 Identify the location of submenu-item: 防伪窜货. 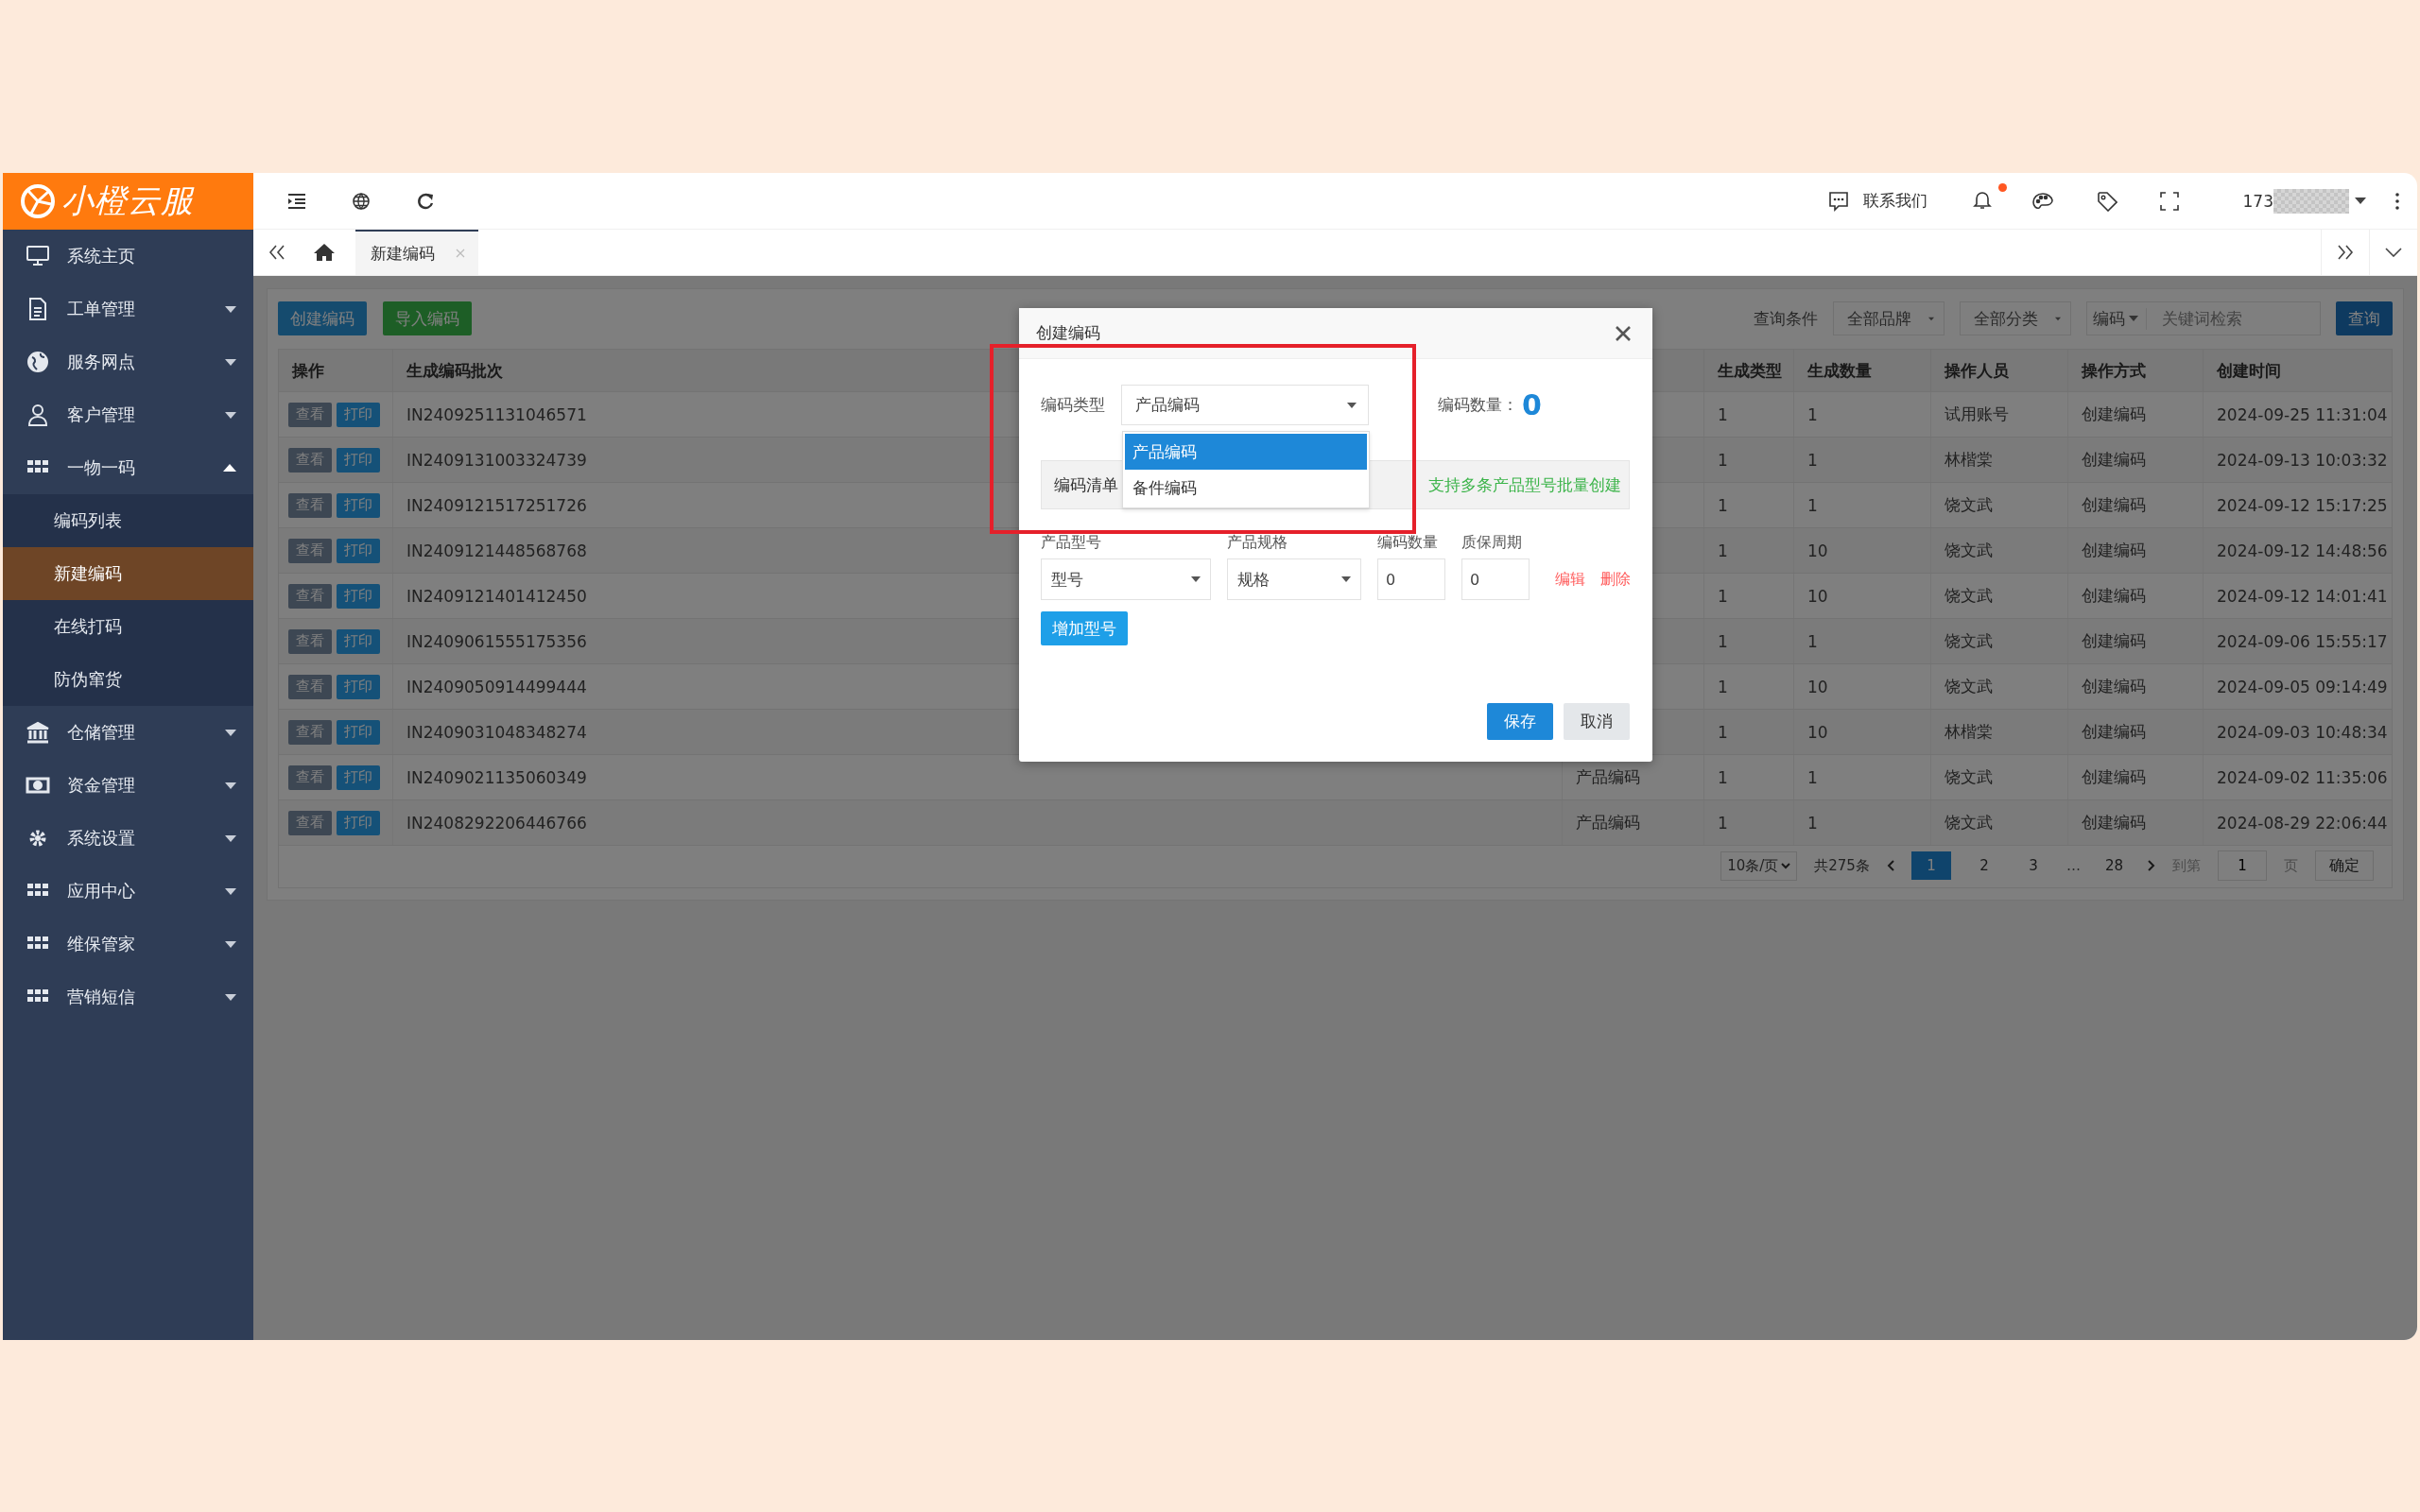
(128, 679).